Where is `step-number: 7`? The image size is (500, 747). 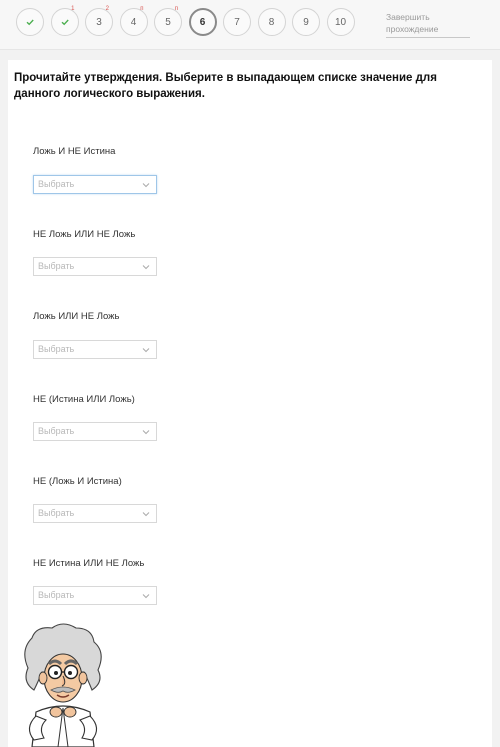
step-number: 7 is located at coordinates (237, 22).